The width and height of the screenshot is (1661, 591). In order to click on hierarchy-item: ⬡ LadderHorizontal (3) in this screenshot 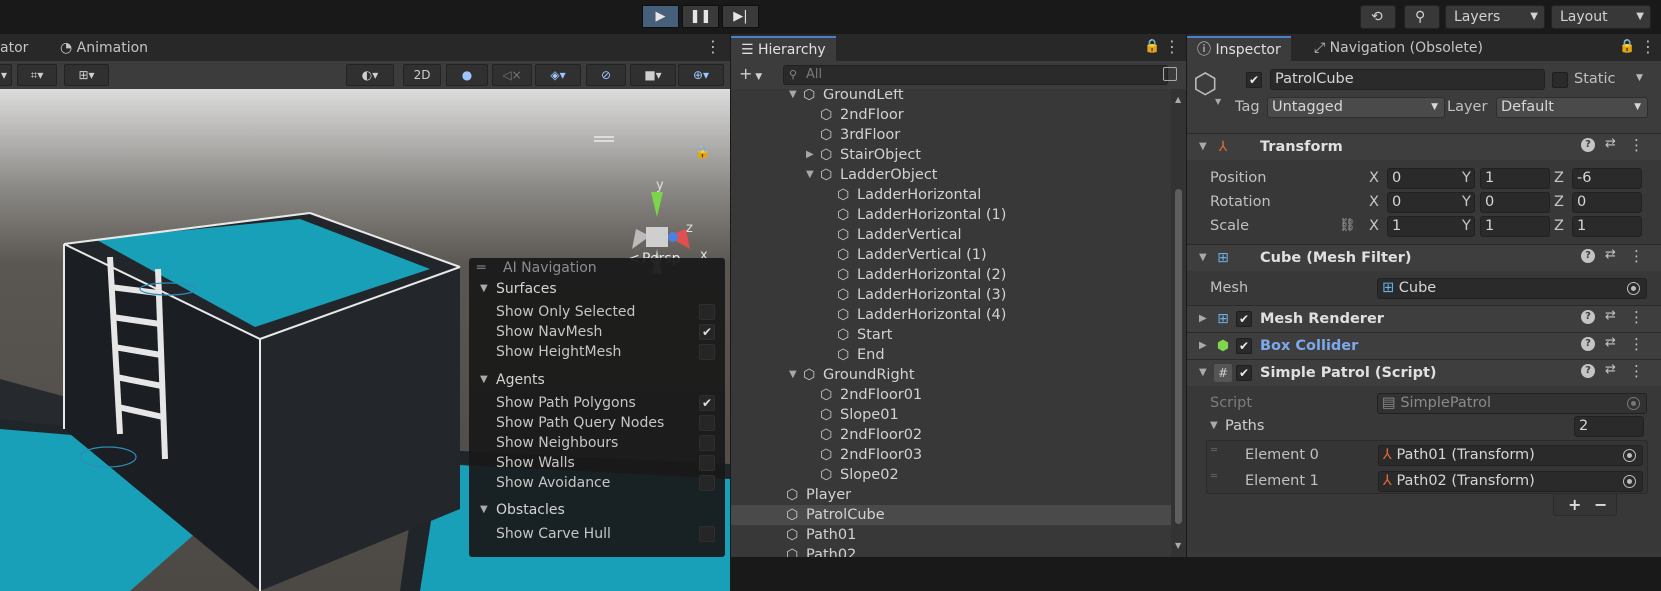, I will do `click(951, 295)`.